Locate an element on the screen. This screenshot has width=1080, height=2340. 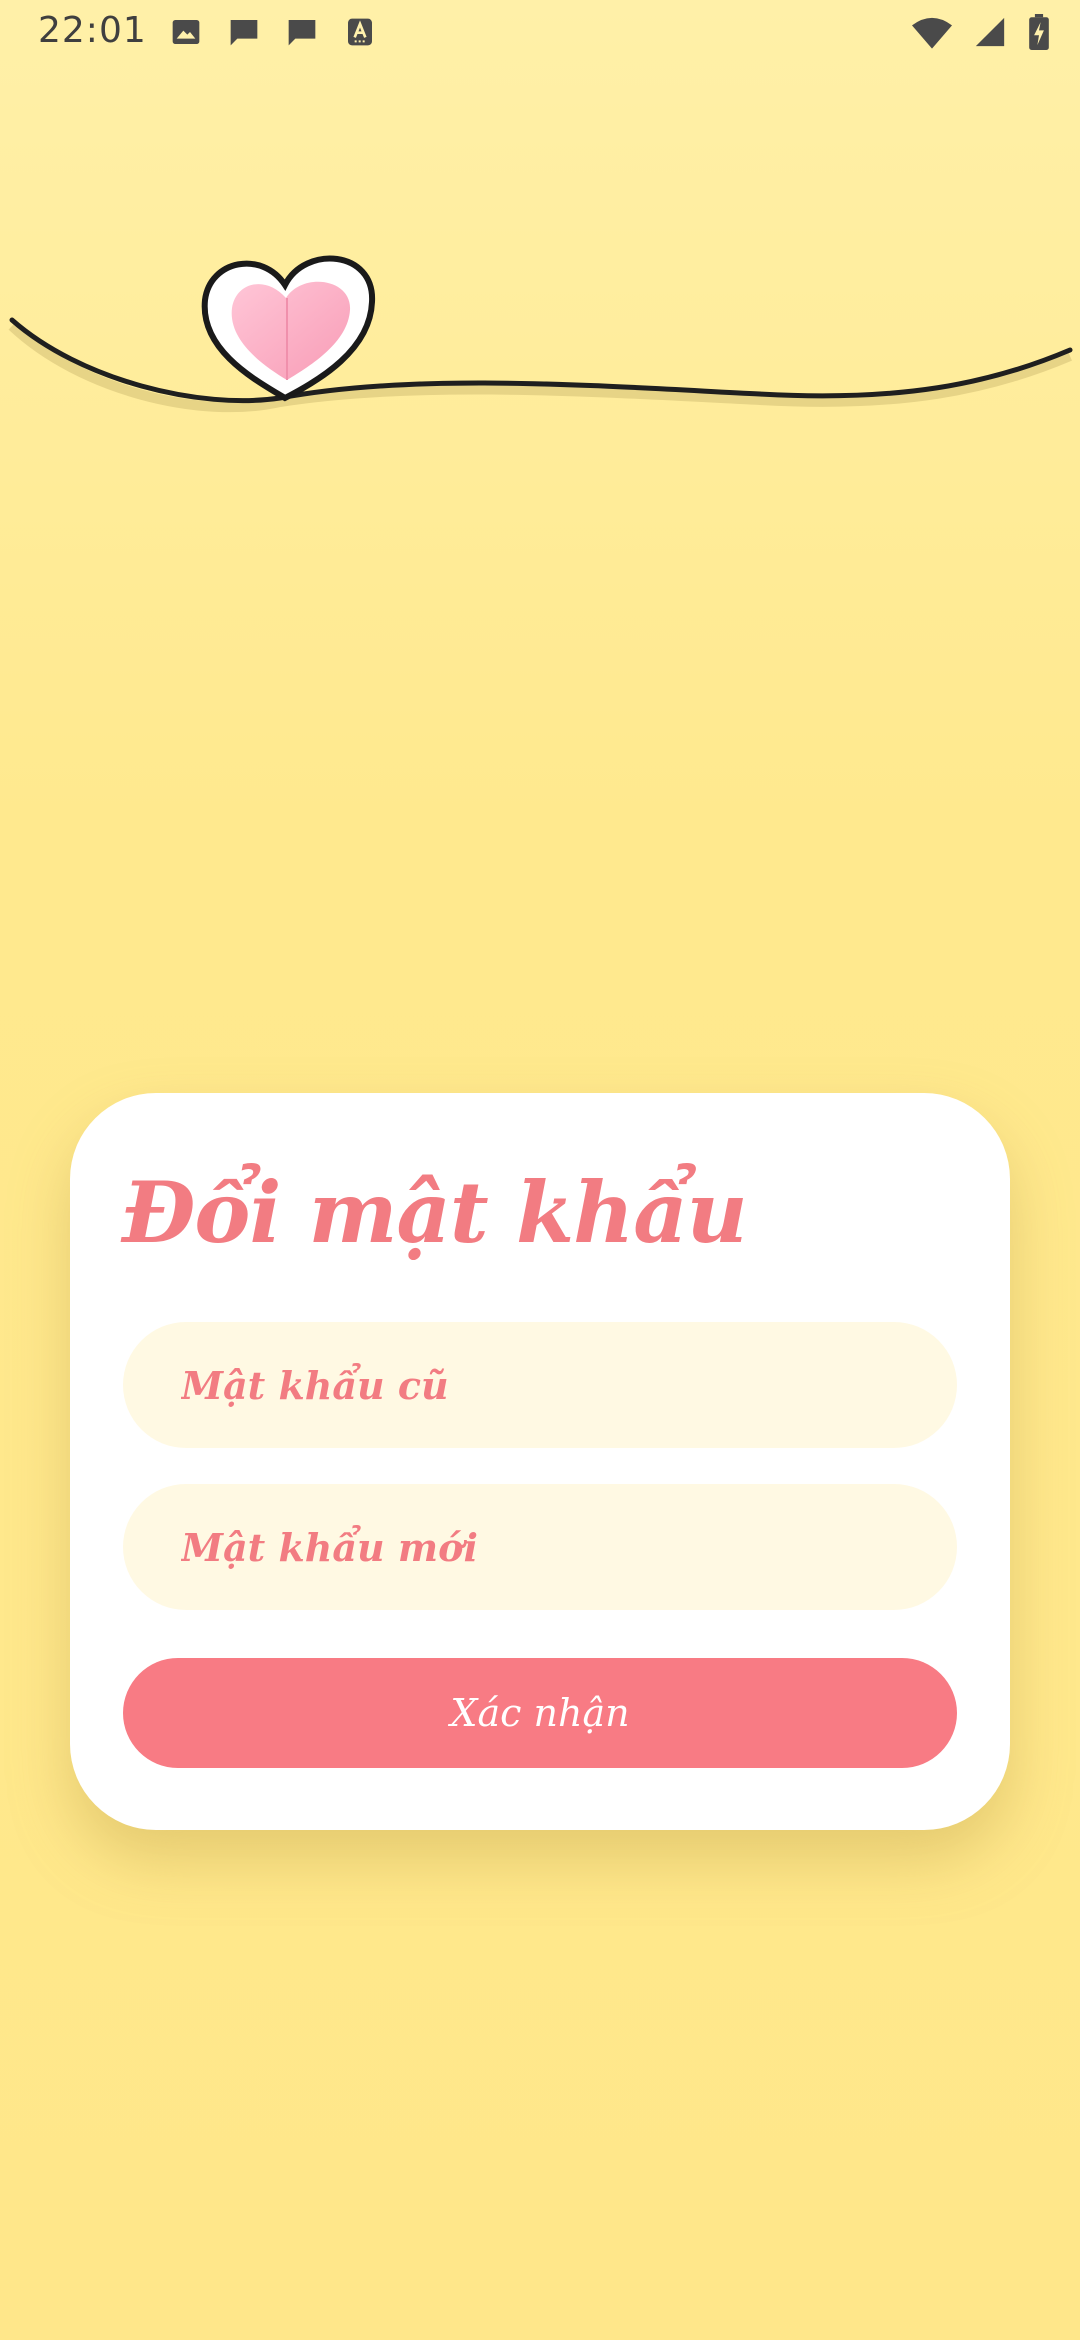
status-time: 22:01 is located at coordinates (92, 30).